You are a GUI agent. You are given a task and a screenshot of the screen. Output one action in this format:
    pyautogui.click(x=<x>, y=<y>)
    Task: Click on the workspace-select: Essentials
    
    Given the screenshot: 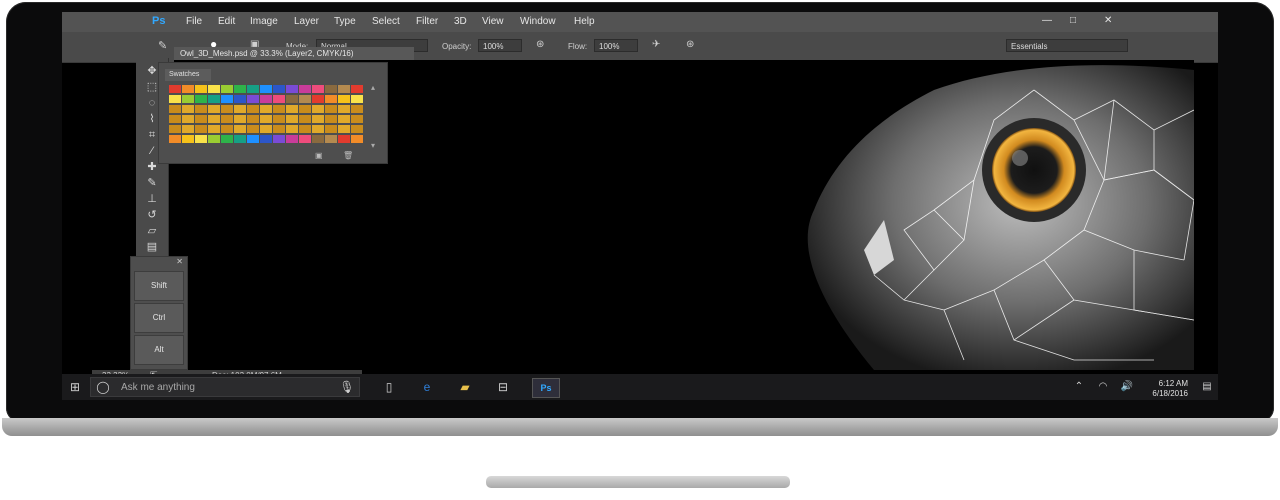 What is the action you would take?
    pyautogui.click(x=1067, y=45)
    